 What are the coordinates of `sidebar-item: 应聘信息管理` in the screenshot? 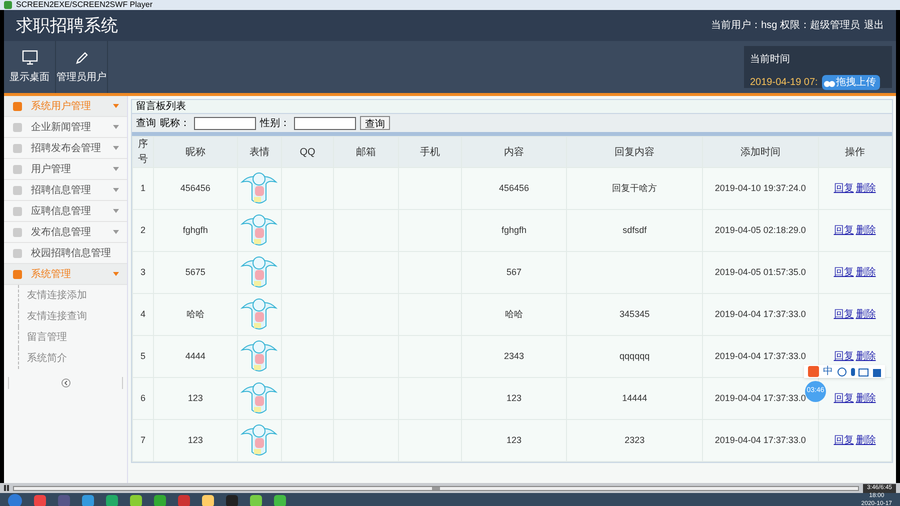 It's located at (65, 211).